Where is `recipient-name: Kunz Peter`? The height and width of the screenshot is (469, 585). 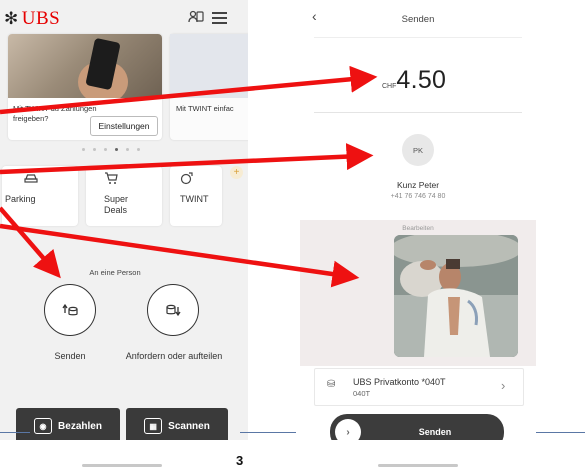
recipient-name: Kunz Peter is located at coordinates (418, 185).